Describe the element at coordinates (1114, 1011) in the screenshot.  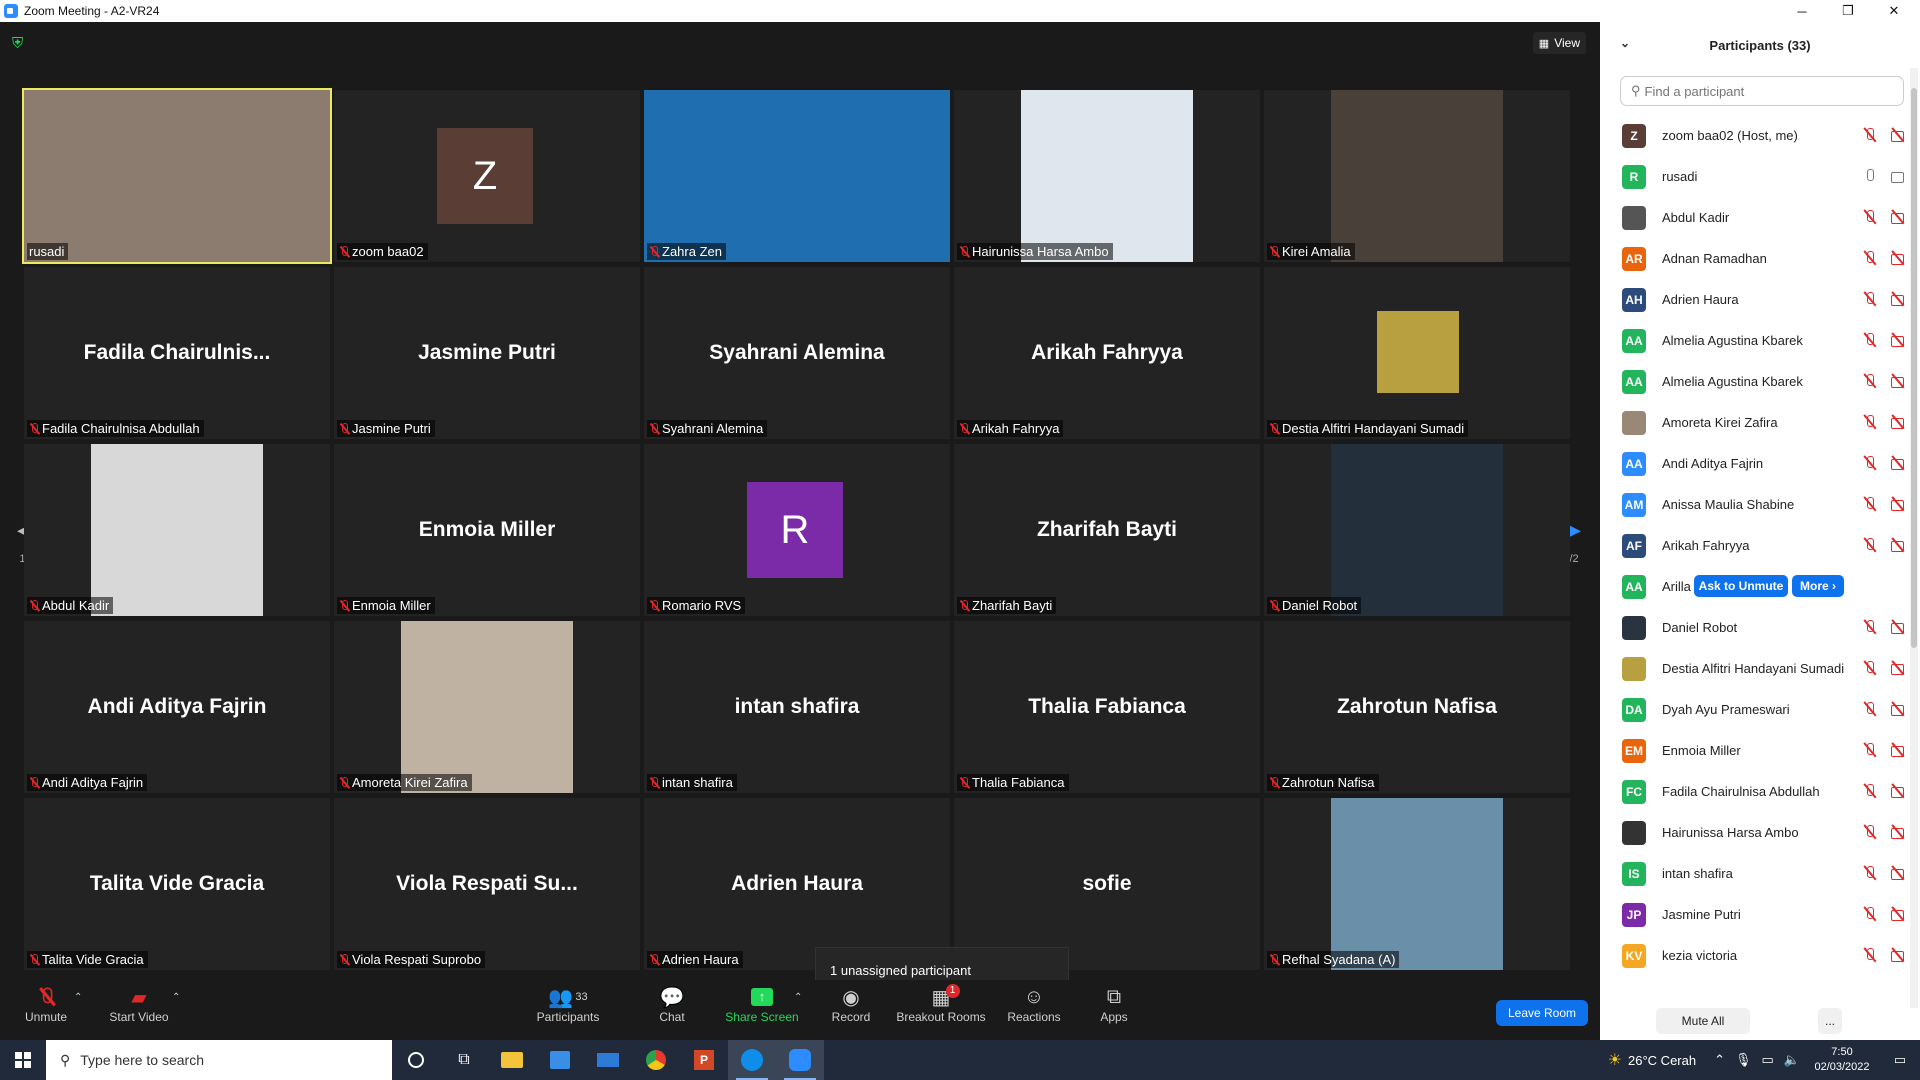
I see `apps-button: ⧉ Apps` at that location.